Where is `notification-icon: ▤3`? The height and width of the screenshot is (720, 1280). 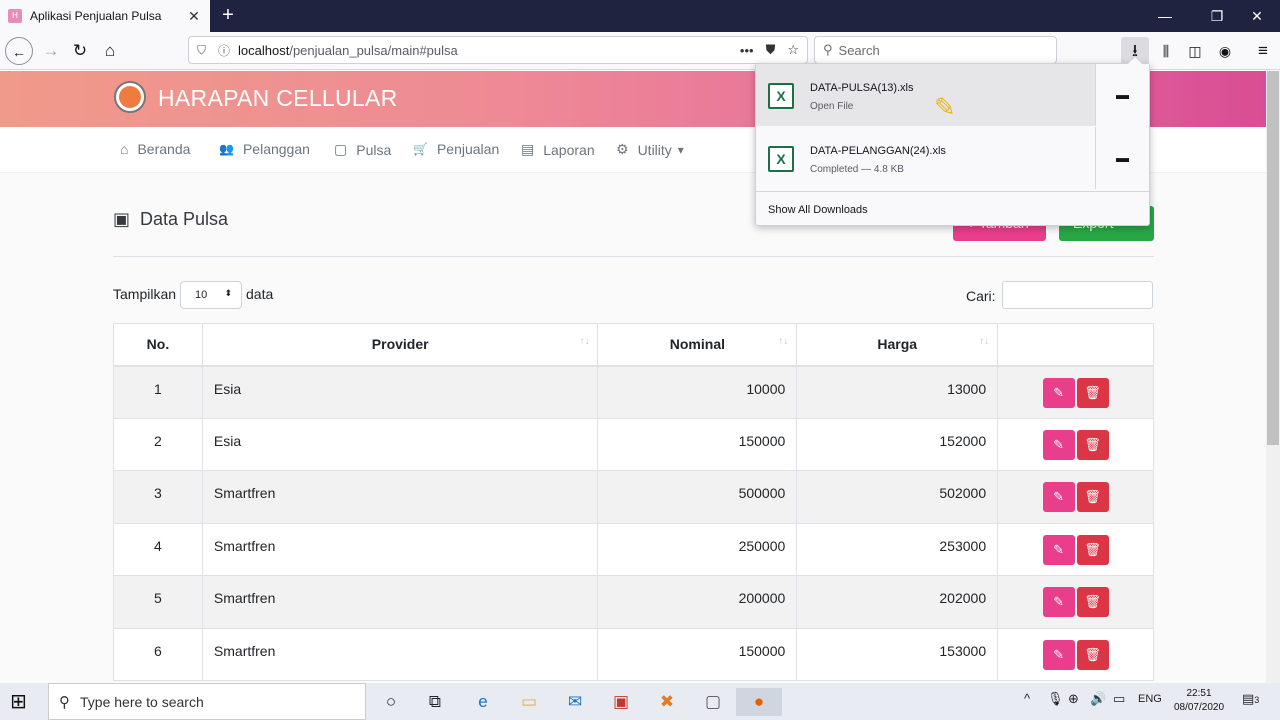
notification-icon: ▤3 is located at coordinates (1250, 699).